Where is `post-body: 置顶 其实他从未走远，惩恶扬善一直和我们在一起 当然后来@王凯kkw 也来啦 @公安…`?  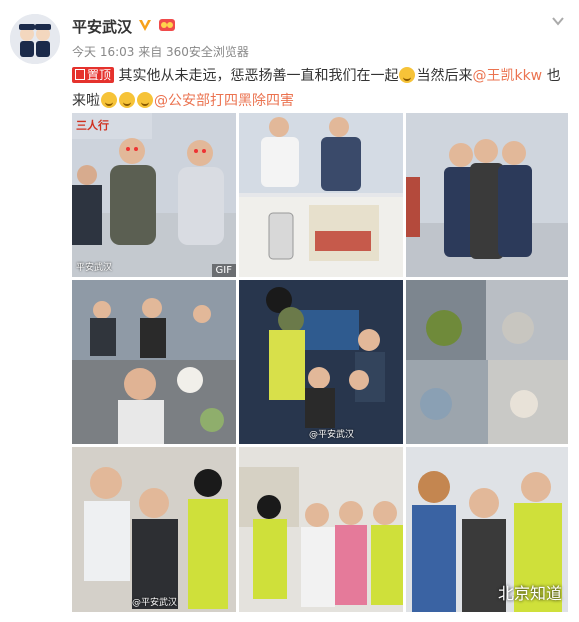 post-body: 置顶 其实他从未走远，惩恶扬善一直和我们在一起 当然后来@王凯kkw 也来啦 @公安… is located at coordinates (322, 89).